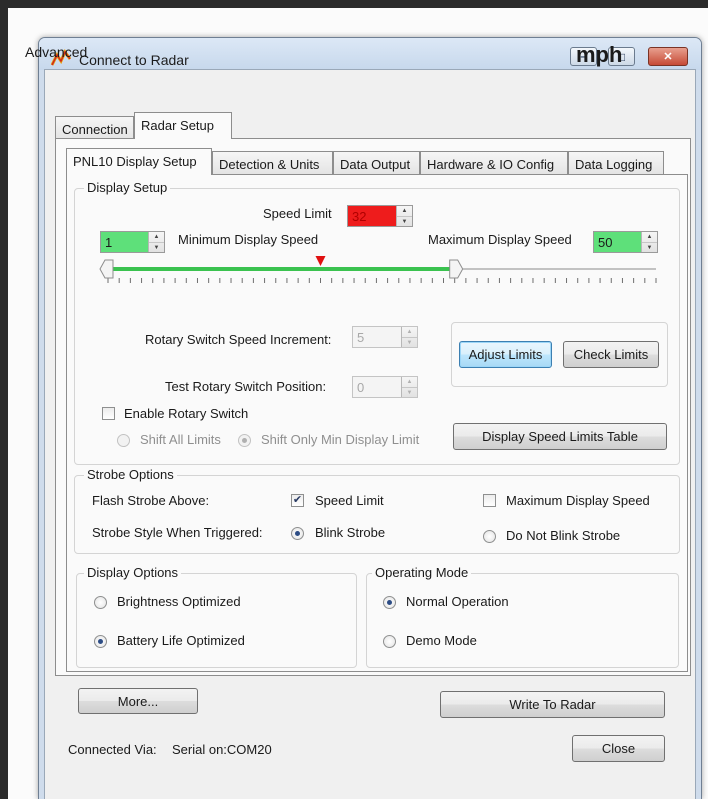 This screenshot has width=708, height=799. I want to click on display-options-group, so click(216, 620).